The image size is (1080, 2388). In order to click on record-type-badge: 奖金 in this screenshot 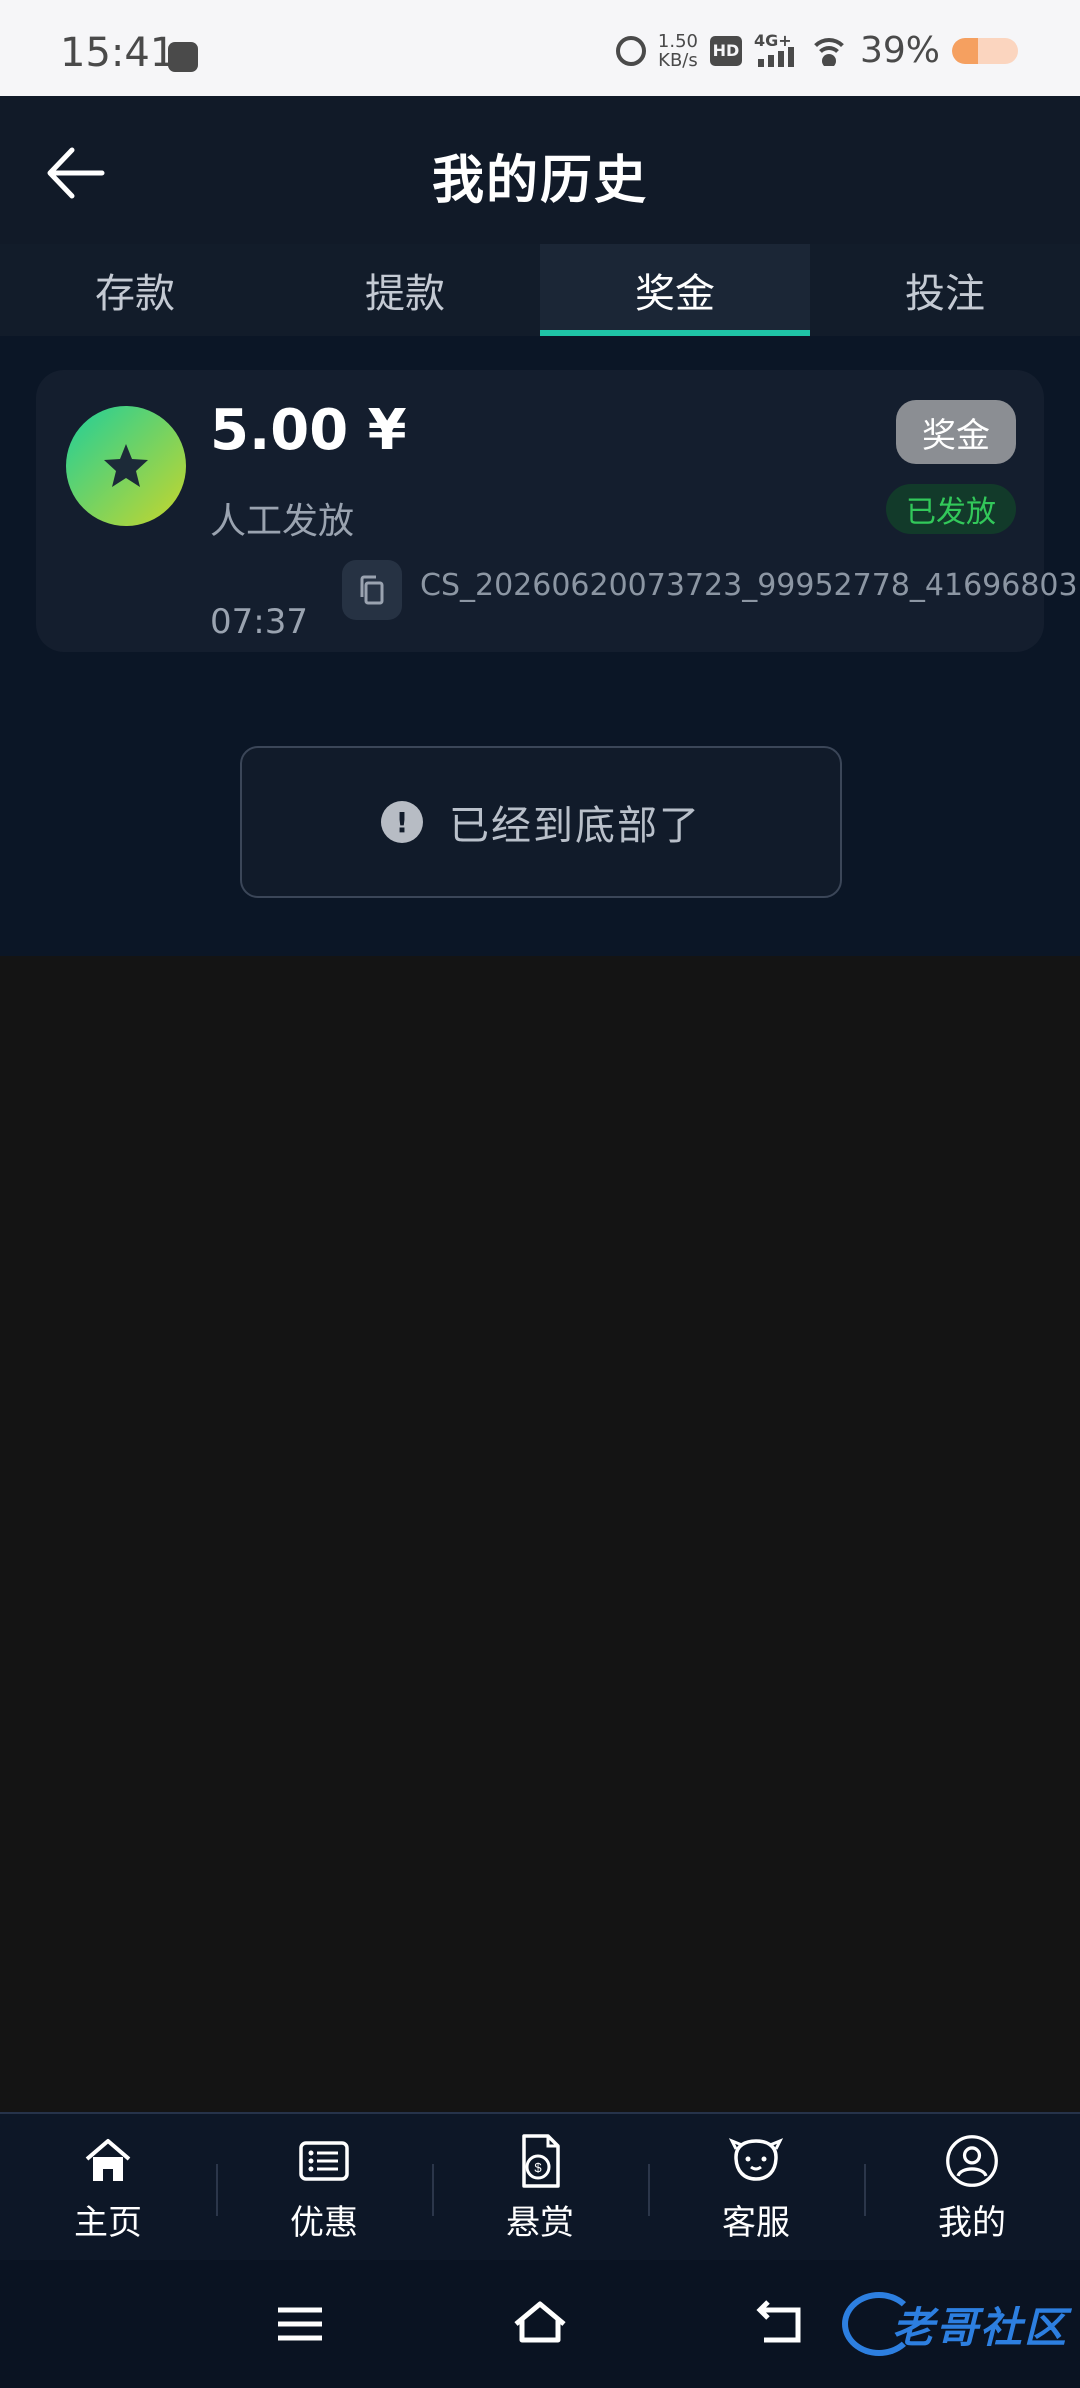, I will do `click(956, 432)`.